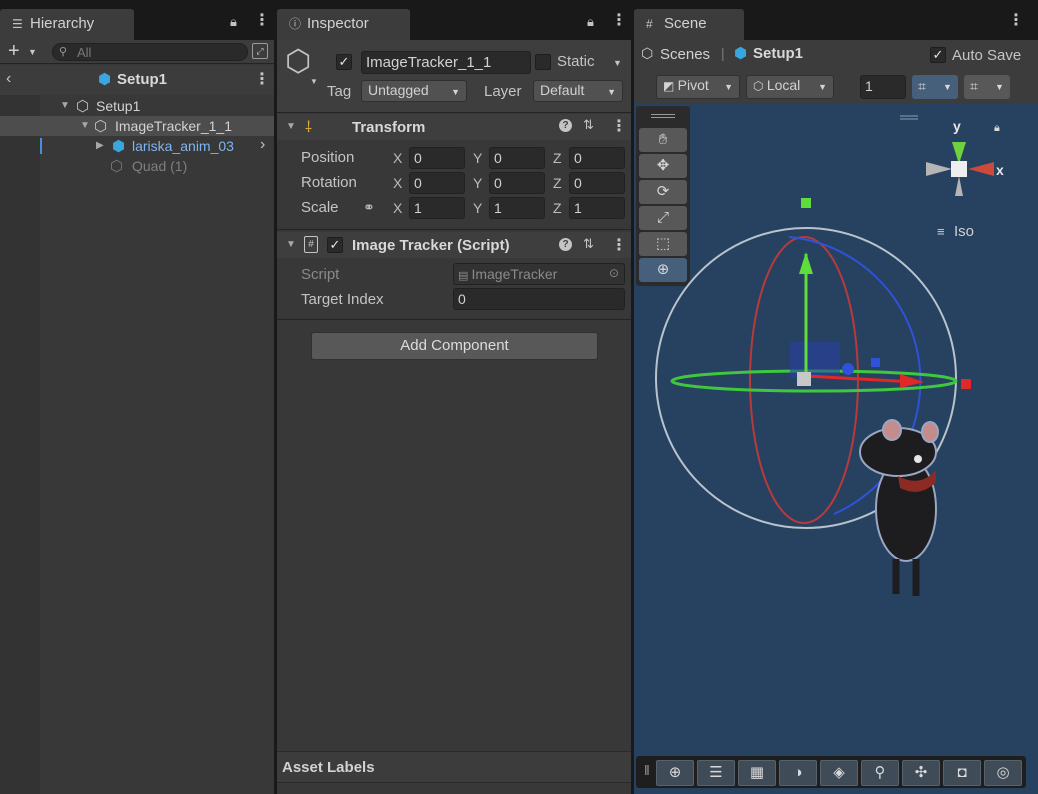  What do you see at coordinates (437, 208) in the screenshot?
I see `scale-x-field: 1` at bounding box center [437, 208].